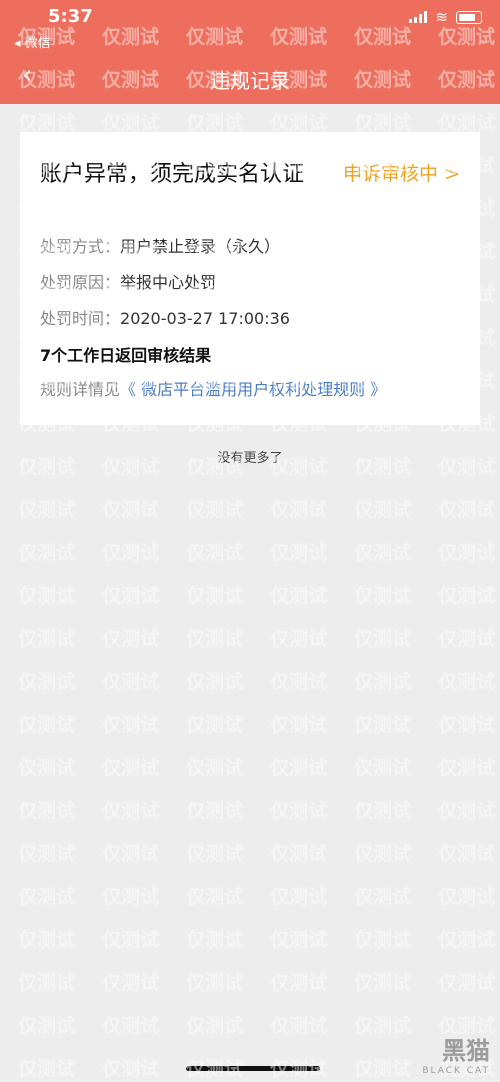  I want to click on penalty-method-value: 用户禁止登录（永久）, so click(200, 246).